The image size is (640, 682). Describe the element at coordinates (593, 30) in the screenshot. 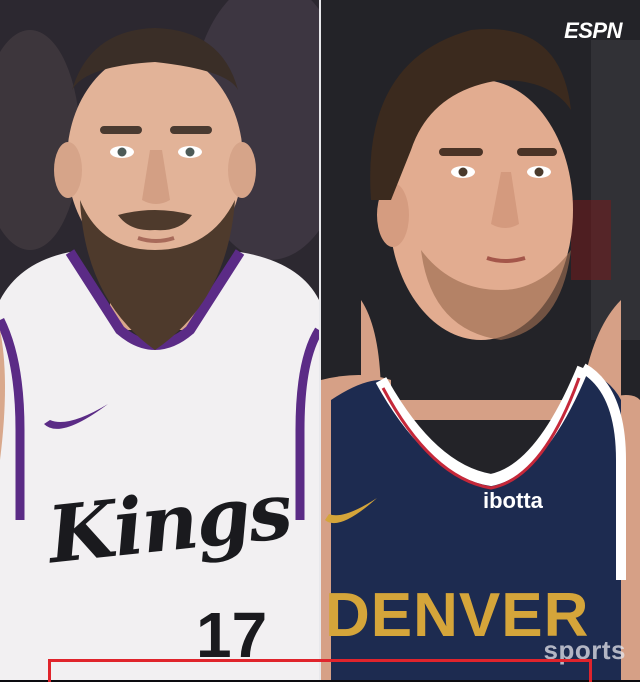

I see `espn-logo: ESPN` at that location.